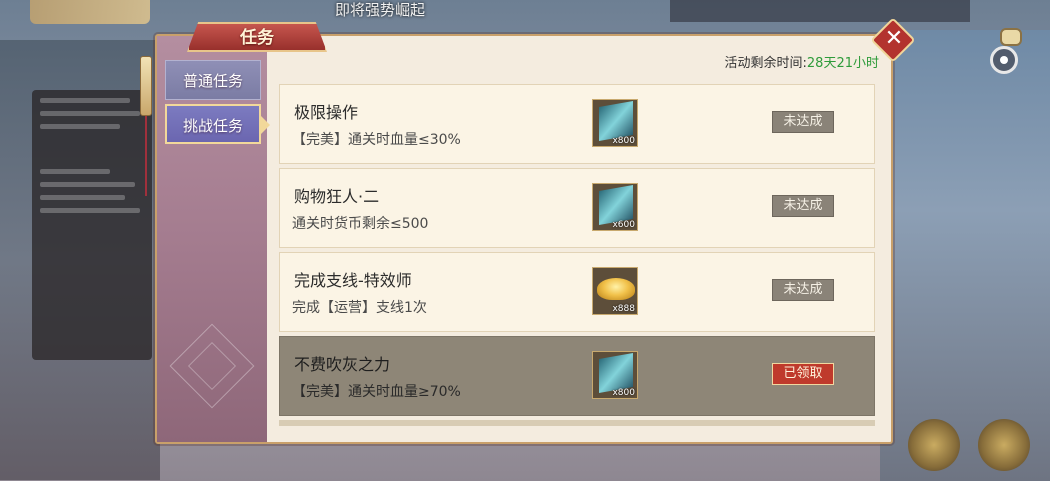  Describe the element at coordinates (213, 80) in the screenshot. I see `tab-normal-tasks: 普通任务` at that location.